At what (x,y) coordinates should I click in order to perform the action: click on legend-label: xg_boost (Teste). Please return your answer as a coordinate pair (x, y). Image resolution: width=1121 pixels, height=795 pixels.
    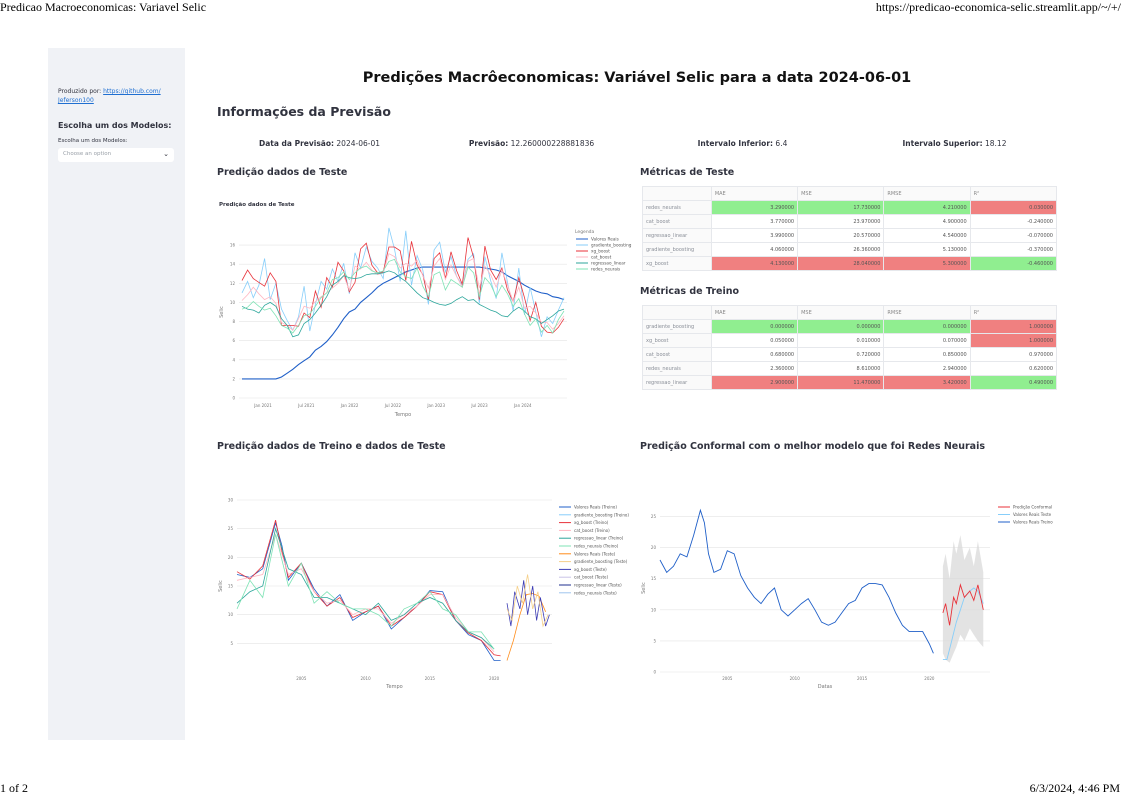
    Looking at the image, I should click on (590, 569).